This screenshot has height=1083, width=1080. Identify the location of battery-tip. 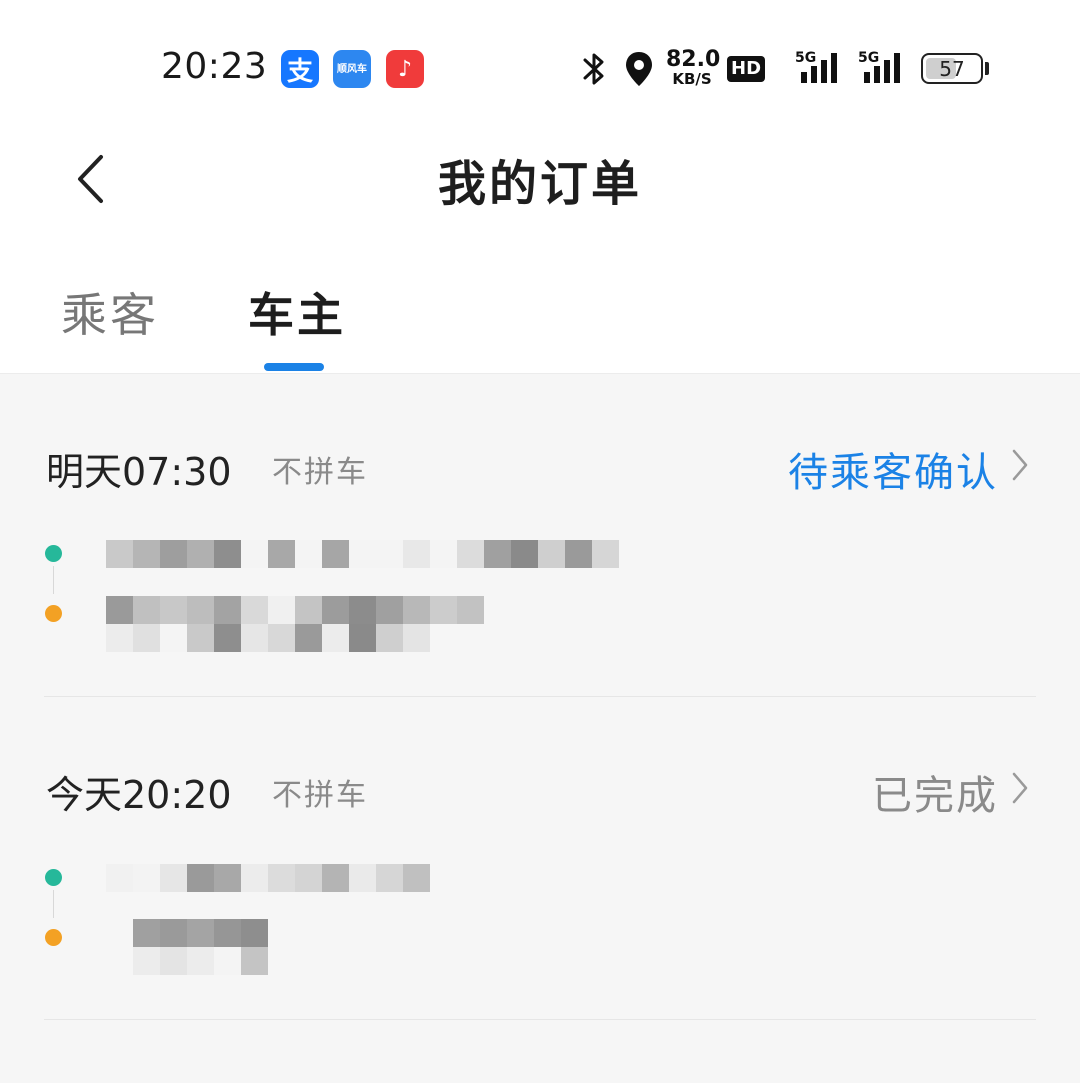
(987, 68).